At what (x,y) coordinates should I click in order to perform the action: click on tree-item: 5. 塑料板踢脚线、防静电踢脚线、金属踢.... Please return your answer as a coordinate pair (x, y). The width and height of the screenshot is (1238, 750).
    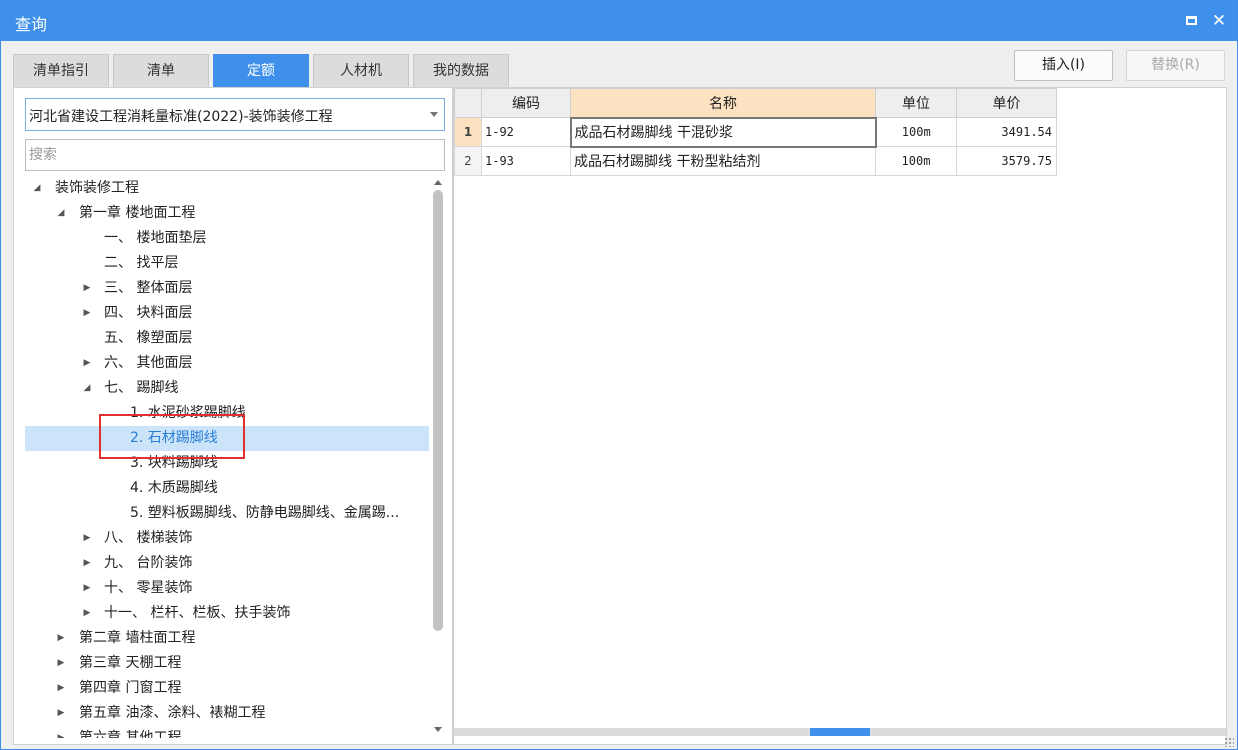
    Looking at the image, I should click on (227, 513).